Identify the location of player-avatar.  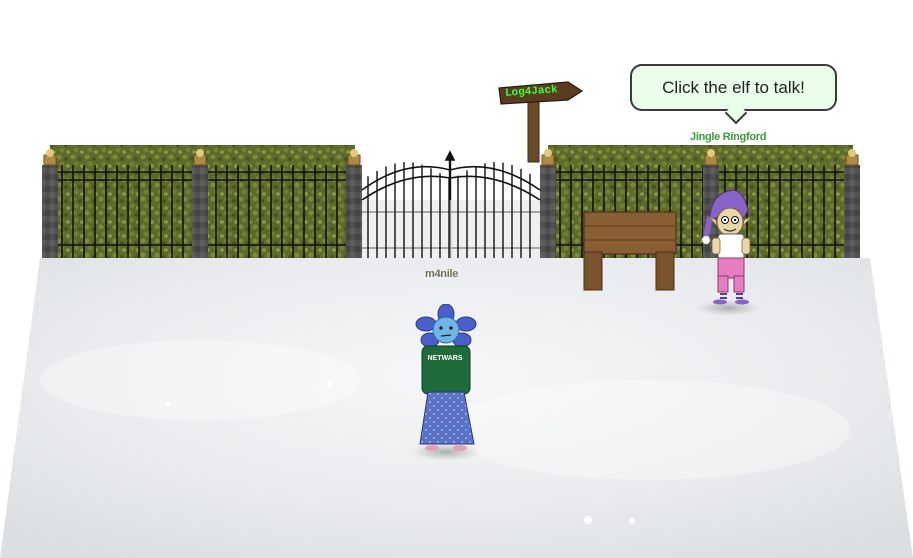
(447, 379).